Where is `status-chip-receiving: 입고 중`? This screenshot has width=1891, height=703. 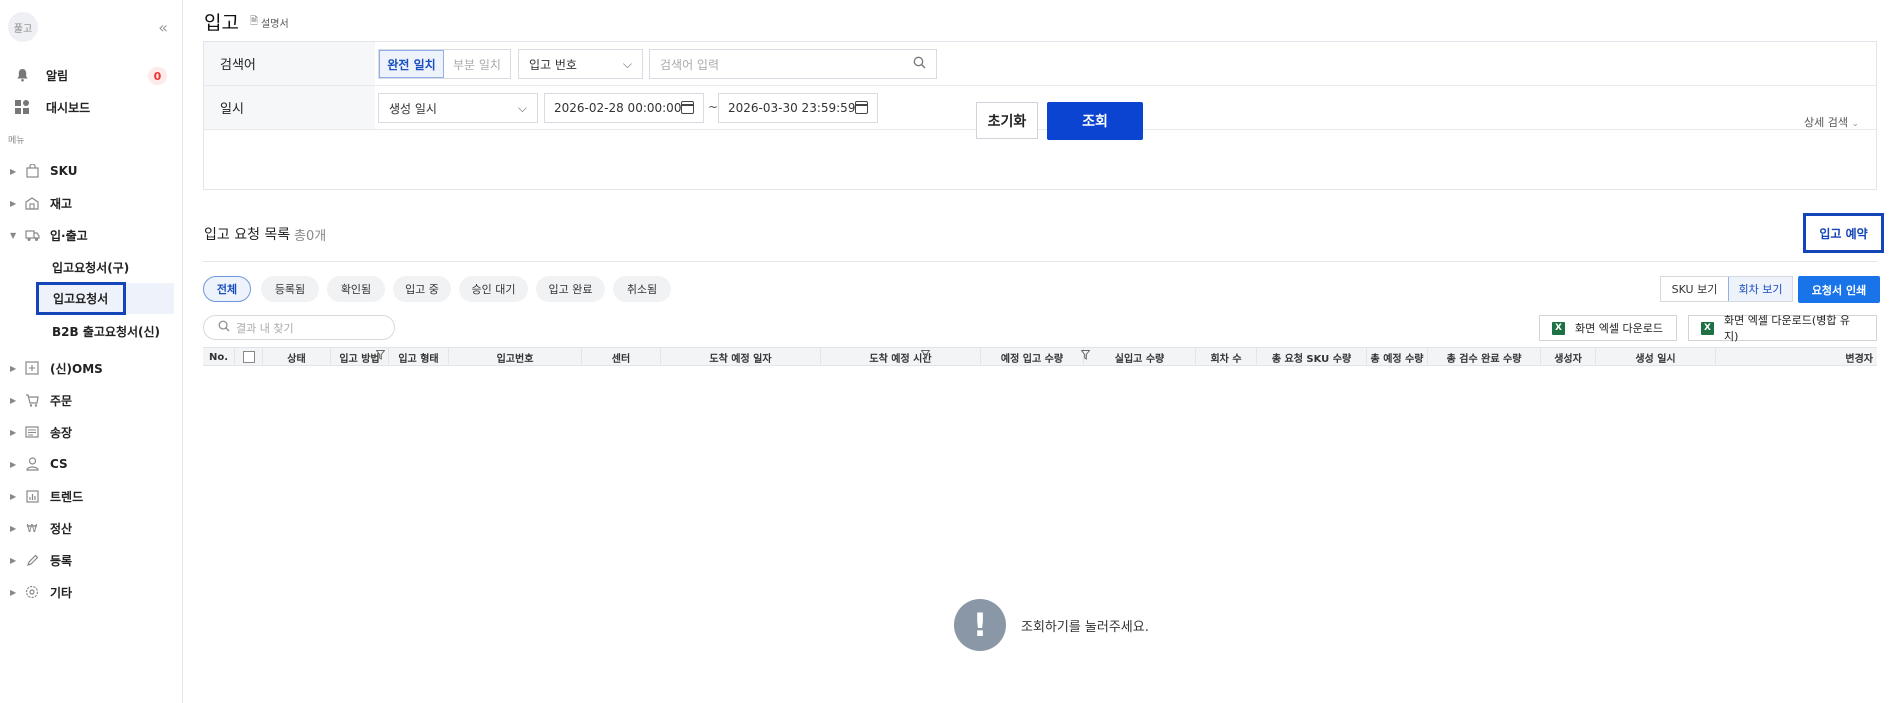
status-chip-receiving: 입고 중 is located at coordinates (422, 289).